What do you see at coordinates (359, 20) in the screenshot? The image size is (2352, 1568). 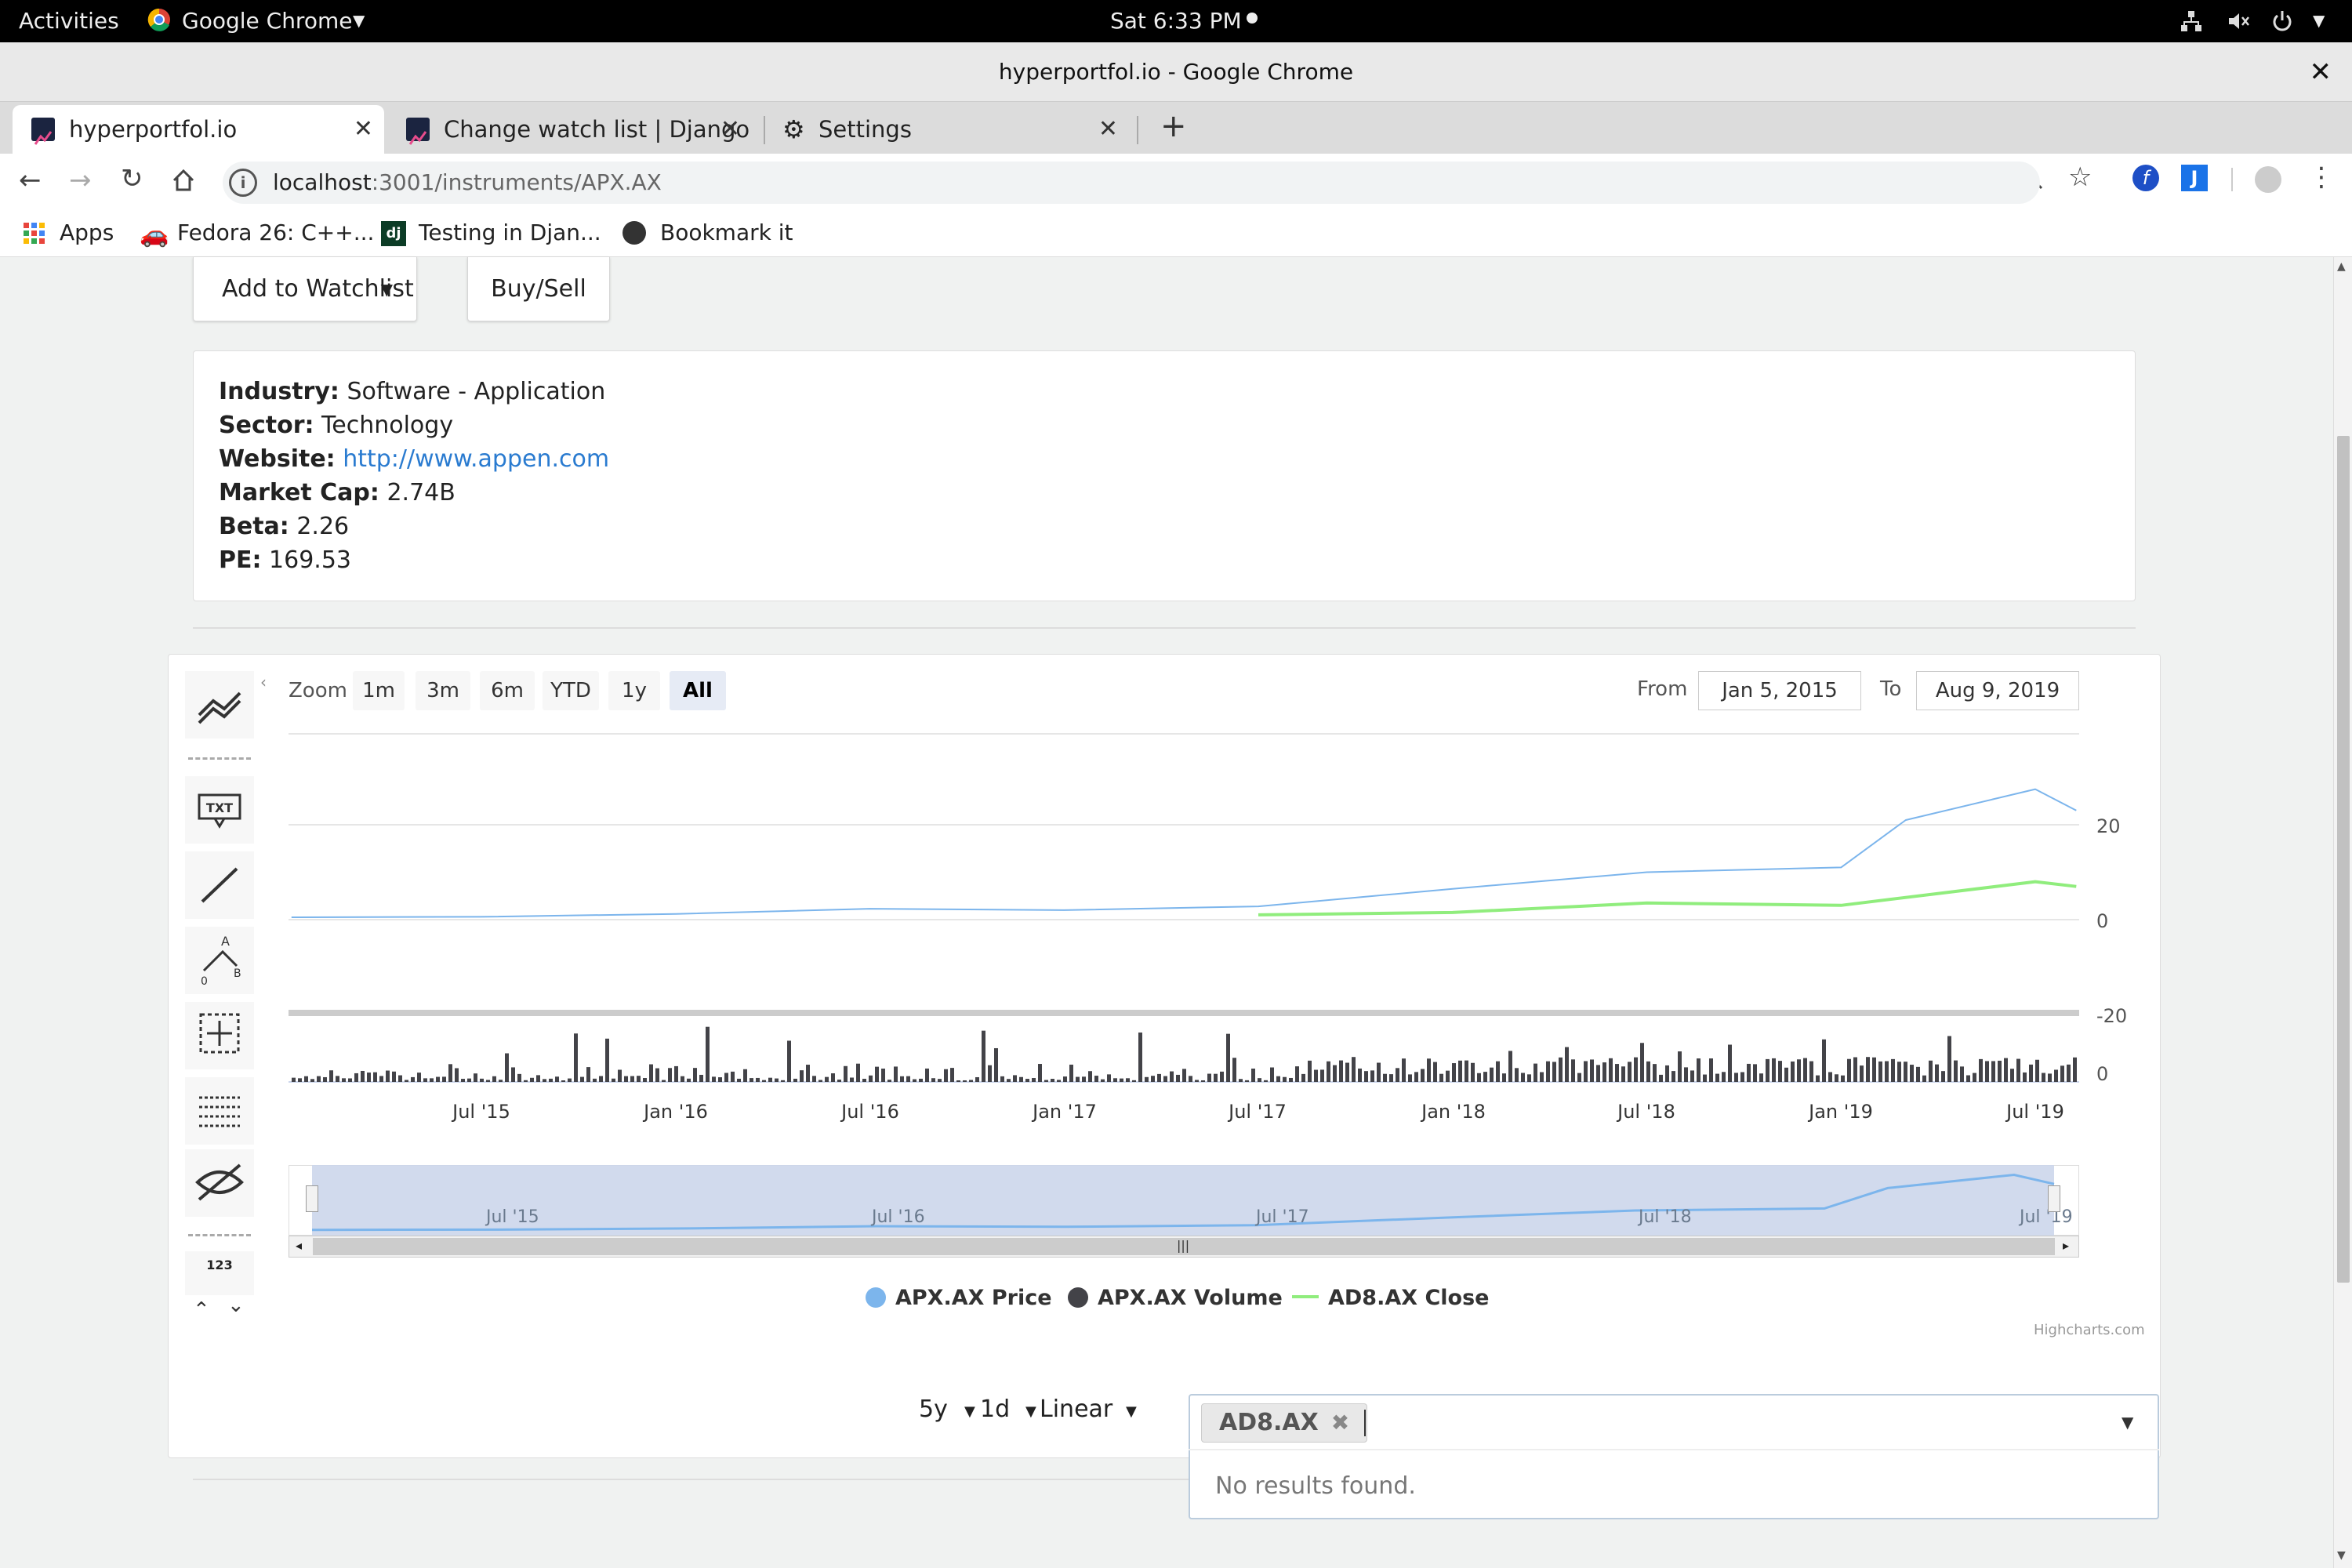 I see `app-menu-chevron-icon: ▼` at bounding box center [359, 20].